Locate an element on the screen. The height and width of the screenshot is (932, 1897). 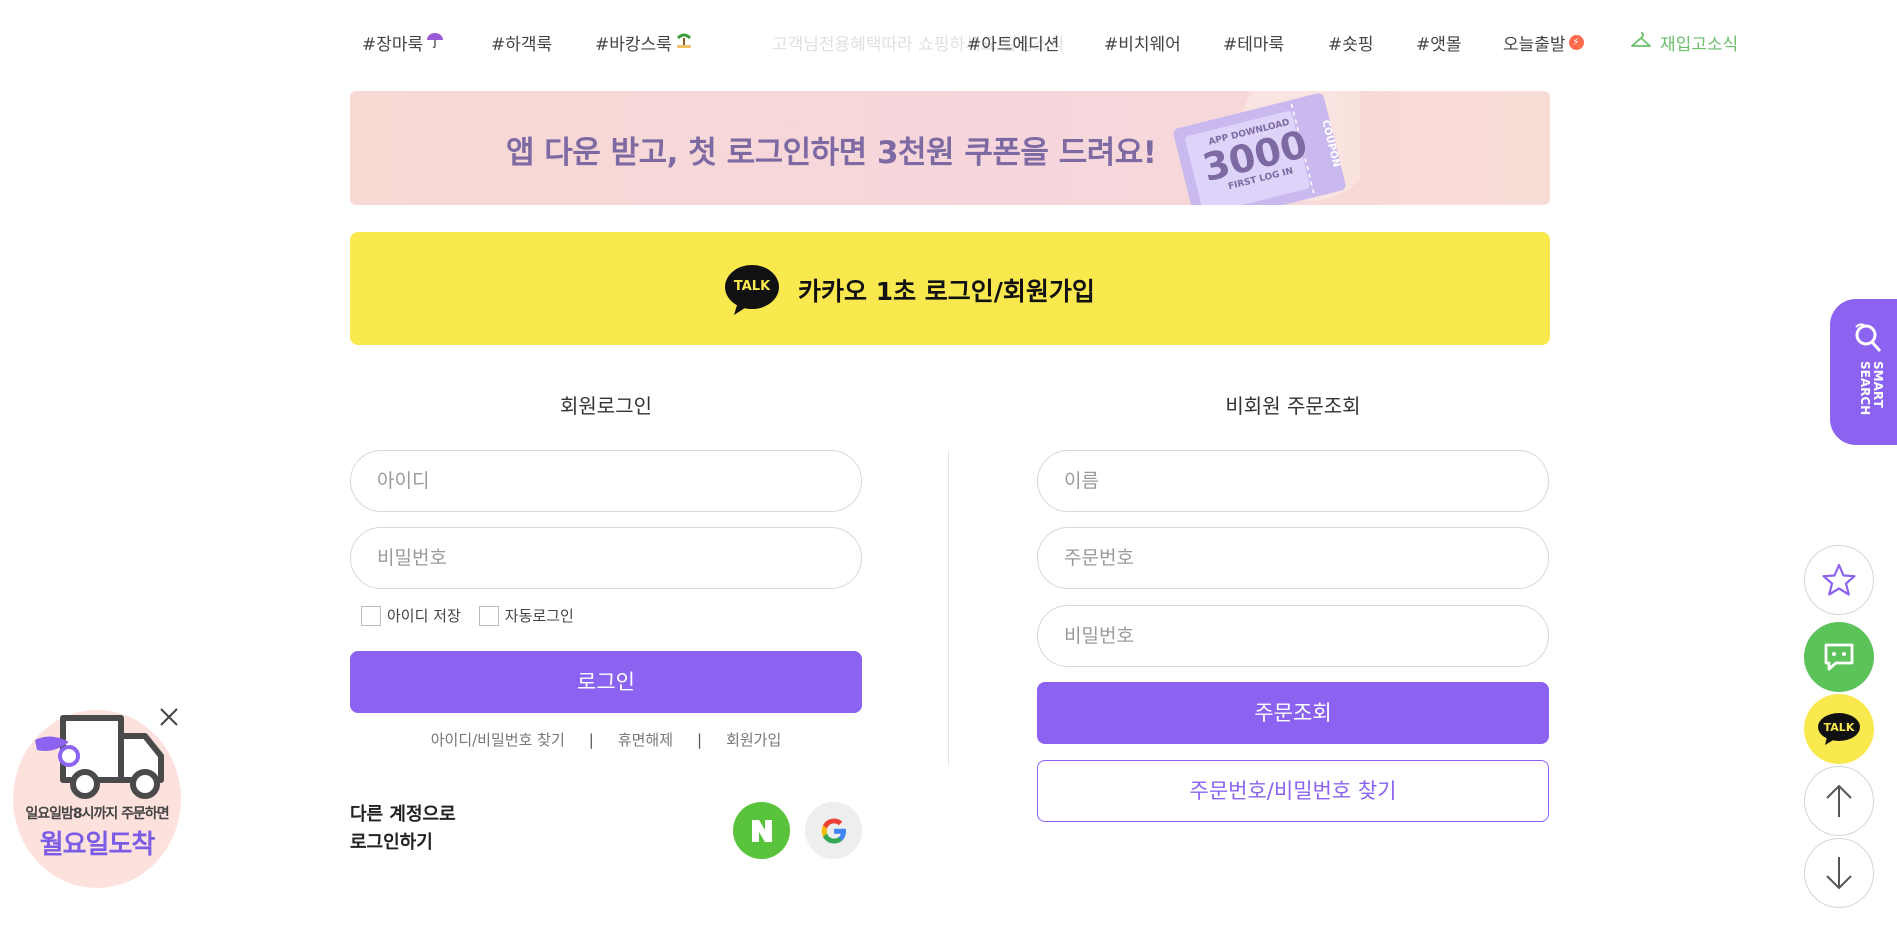
naver-login-button is located at coordinates (761, 830).